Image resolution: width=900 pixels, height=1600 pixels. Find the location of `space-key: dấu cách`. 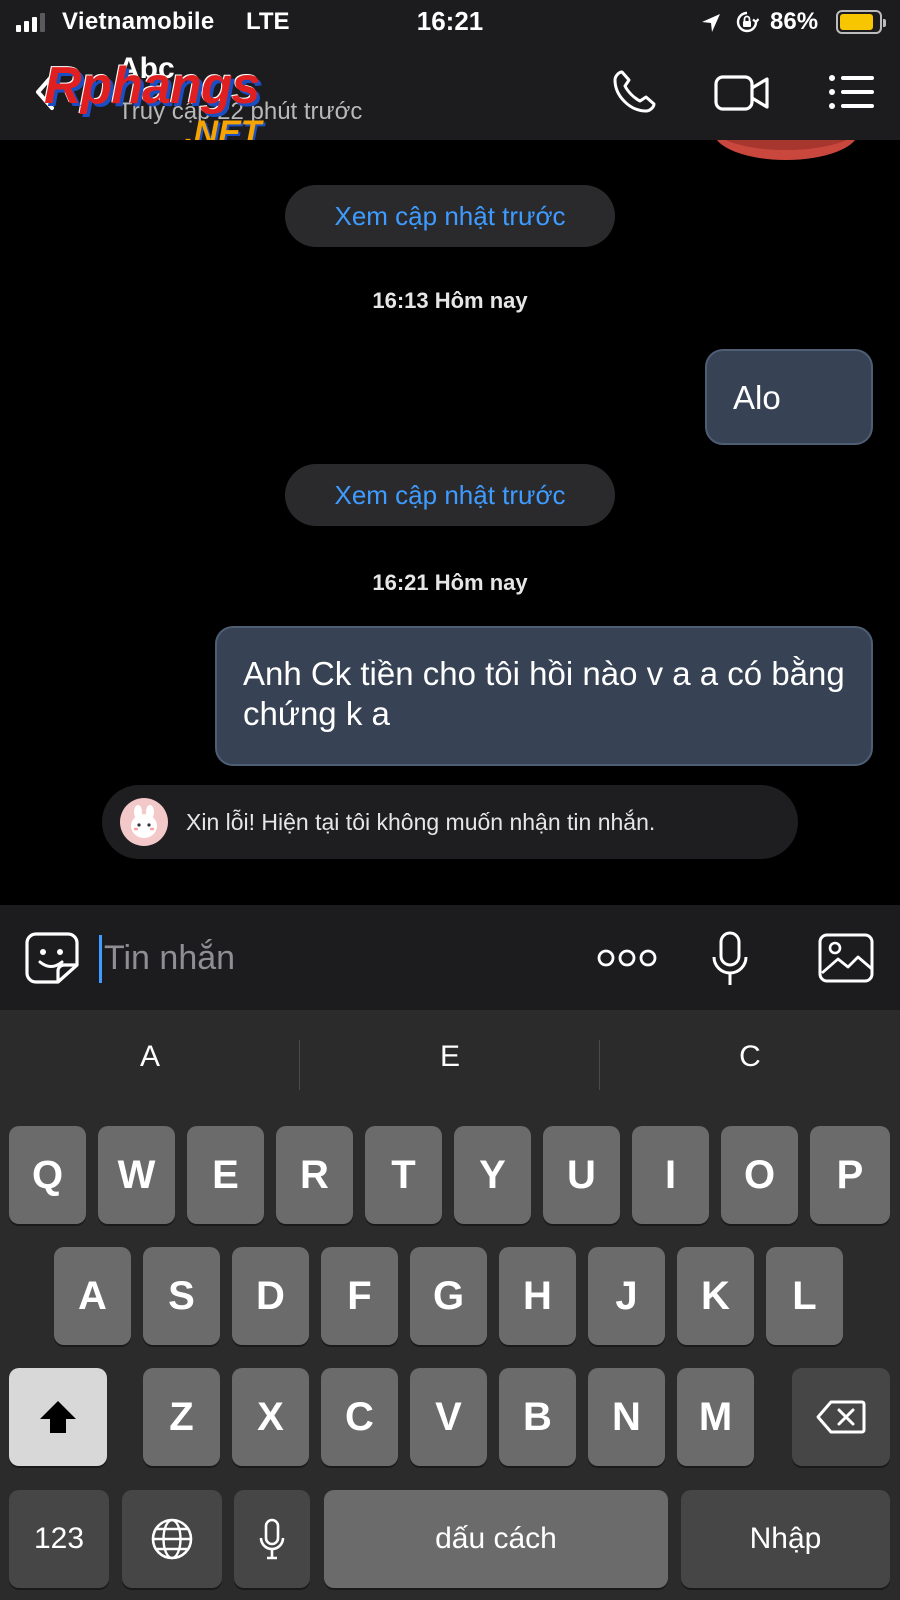

space-key: dấu cách is located at coordinates (496, 1539).